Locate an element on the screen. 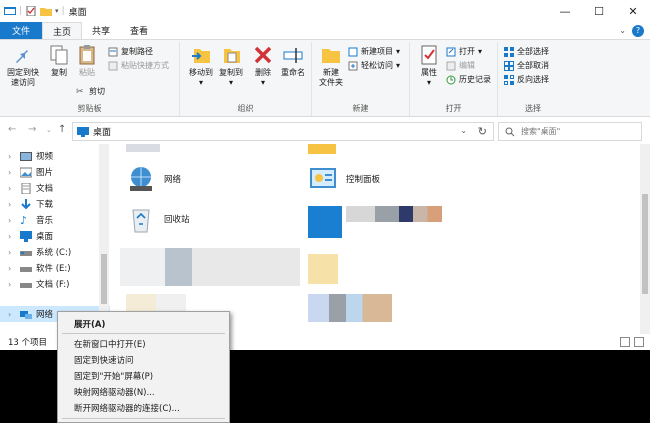 The image size is (650, 423). nav-item-documents: › 文档 is located at coordinates (30, 188).